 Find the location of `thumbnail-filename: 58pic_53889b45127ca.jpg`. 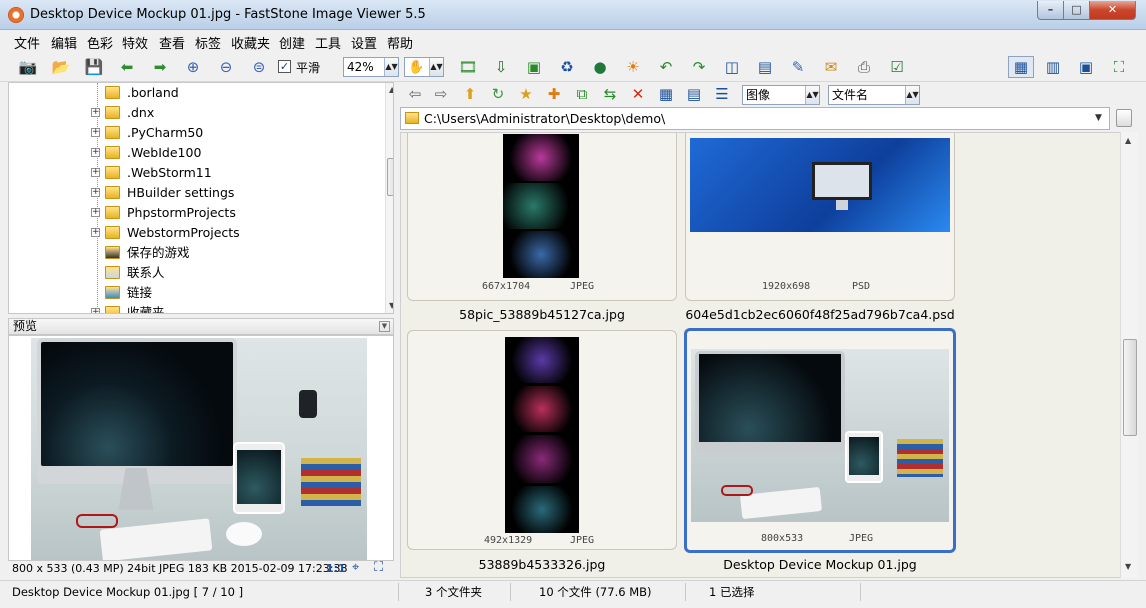

thumbnail-filename: 58pic_53889b45127ca.jpg is located at coordinates (542, 314).